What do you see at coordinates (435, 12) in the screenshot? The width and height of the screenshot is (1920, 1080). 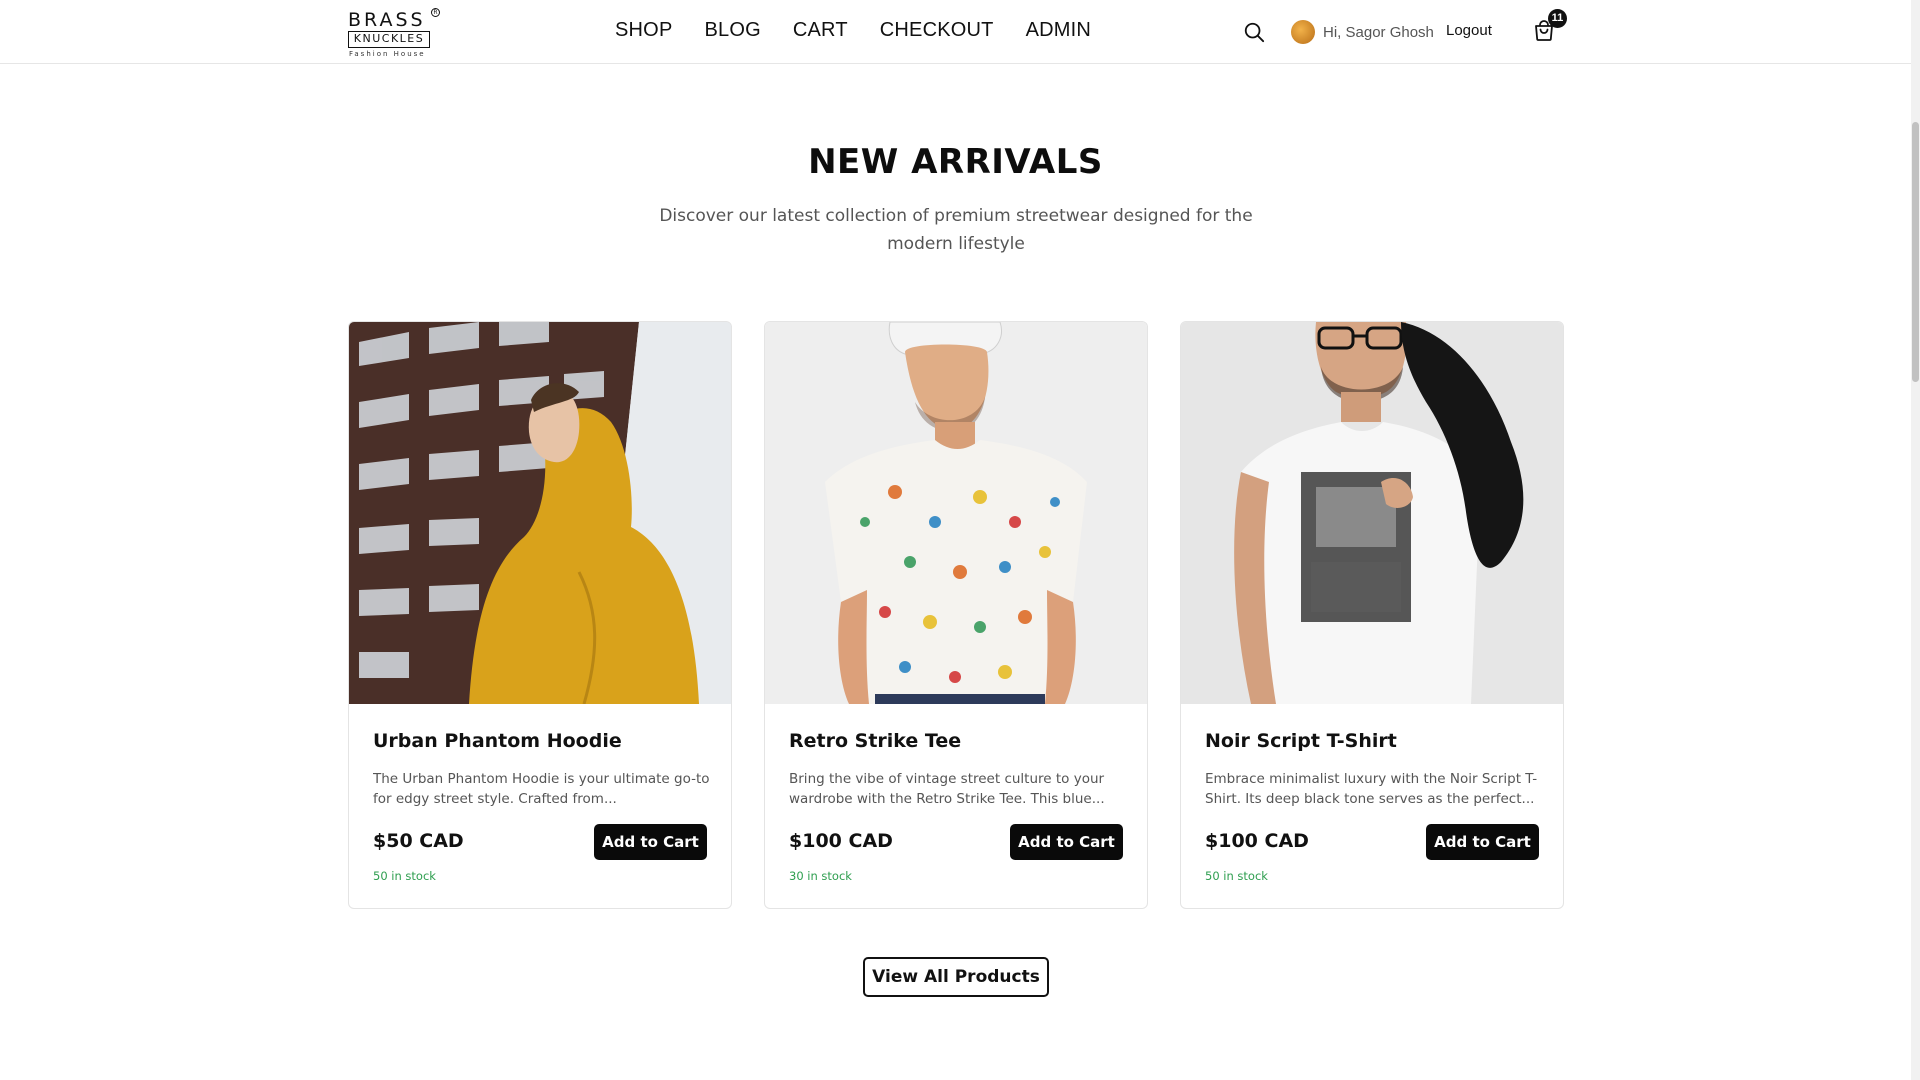 I see `registered-mark: R` at bounding box center [435, 12].